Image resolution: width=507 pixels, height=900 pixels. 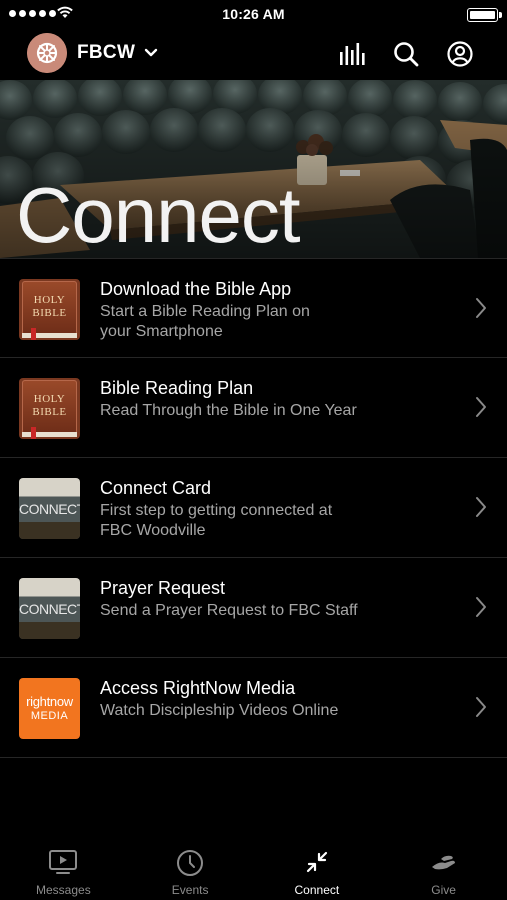 I want to click on item-subtitle: Watch Discipleship Videos Online, so click(x=219, y=710).